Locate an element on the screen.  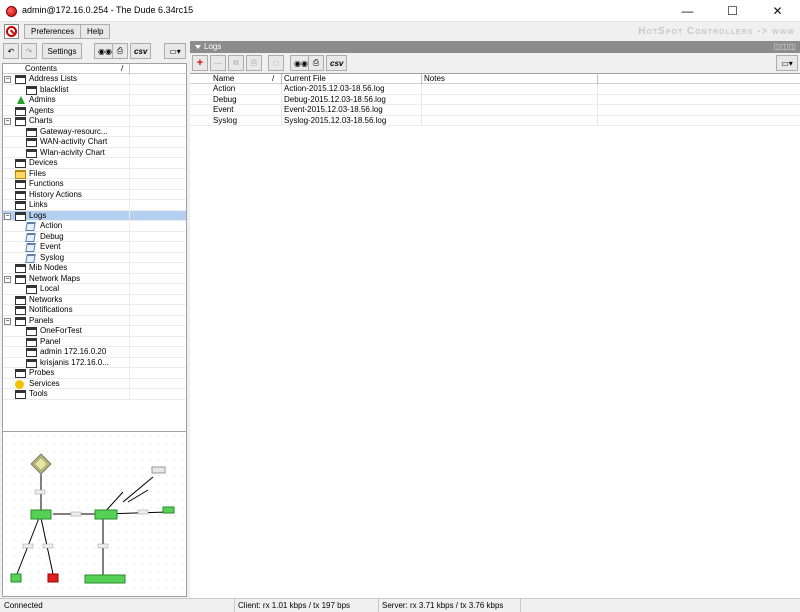
tree-item-address-lists: − Address Lists is located at coordinates (94, 79).